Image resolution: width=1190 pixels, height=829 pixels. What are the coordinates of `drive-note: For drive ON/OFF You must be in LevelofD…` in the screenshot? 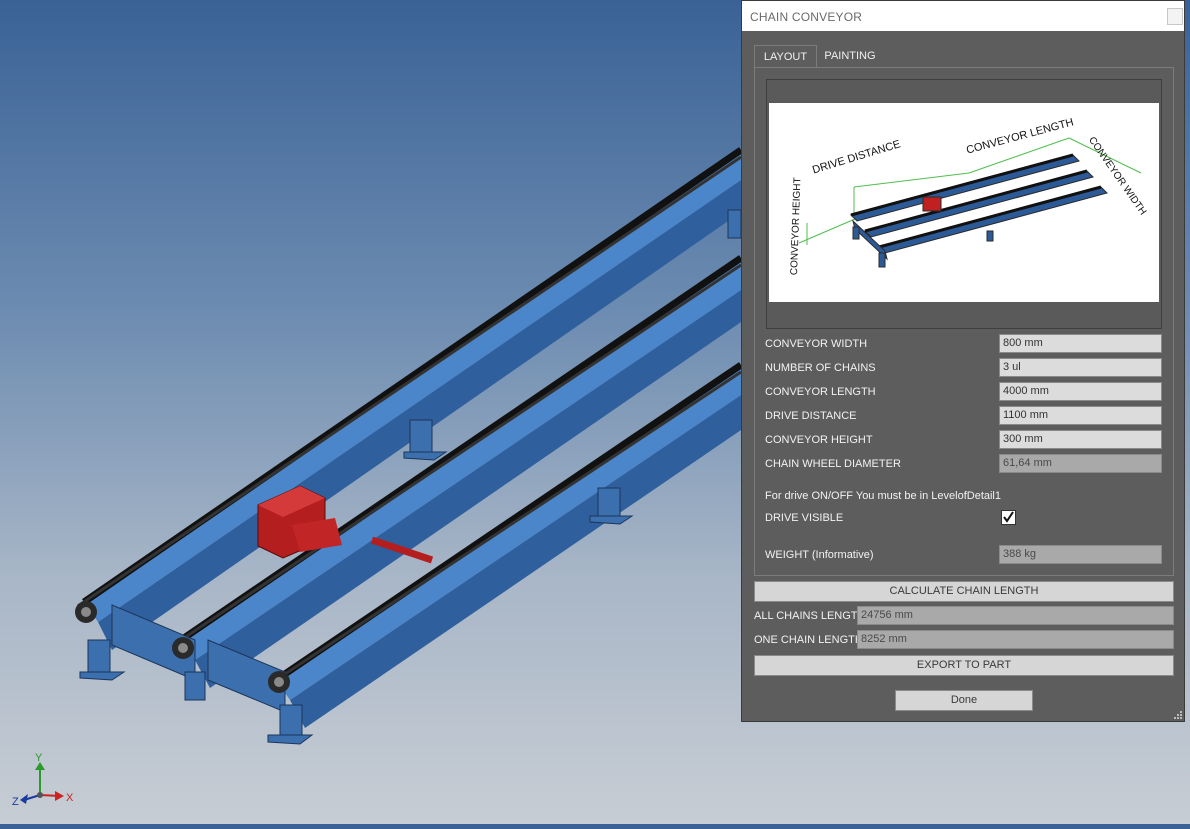 It's located at (883, 496).